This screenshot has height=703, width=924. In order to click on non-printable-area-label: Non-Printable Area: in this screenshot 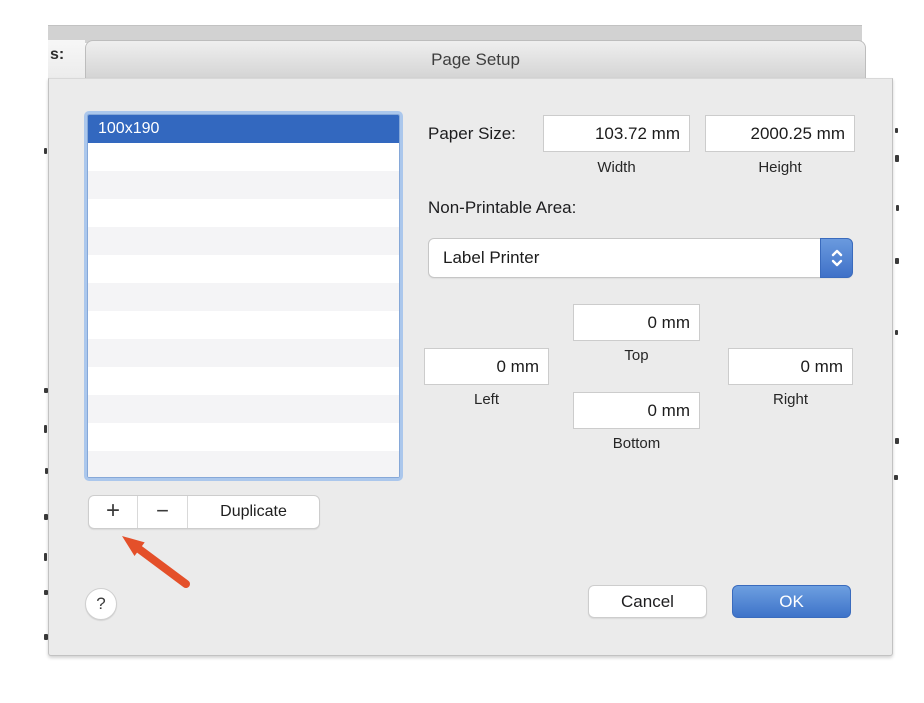, I will do `click(502, 207)`.